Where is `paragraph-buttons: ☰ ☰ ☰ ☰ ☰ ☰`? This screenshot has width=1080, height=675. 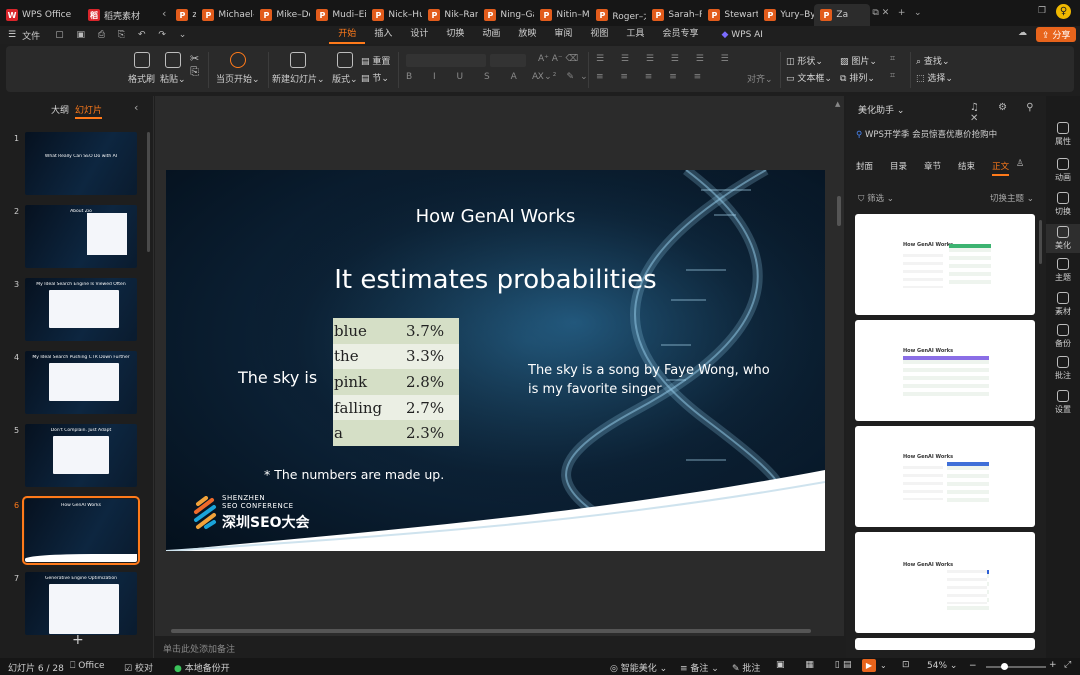
paragraph-buttons: ☰ ☰ ☰ ☰ ☰ ☰ is located at coordinates (666, 59).